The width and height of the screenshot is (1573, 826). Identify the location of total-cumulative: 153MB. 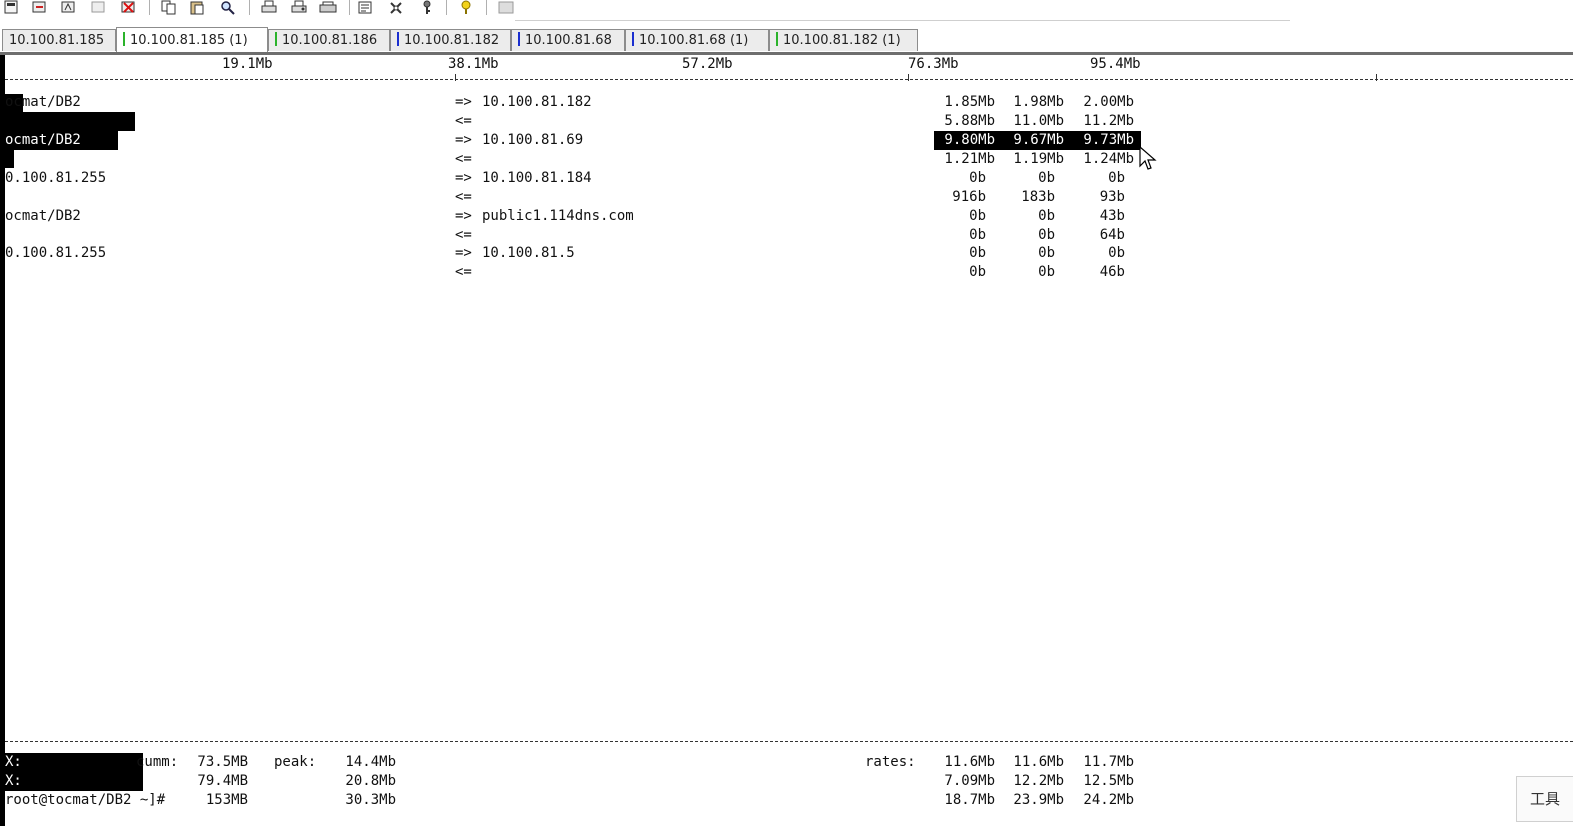
(226, 800).